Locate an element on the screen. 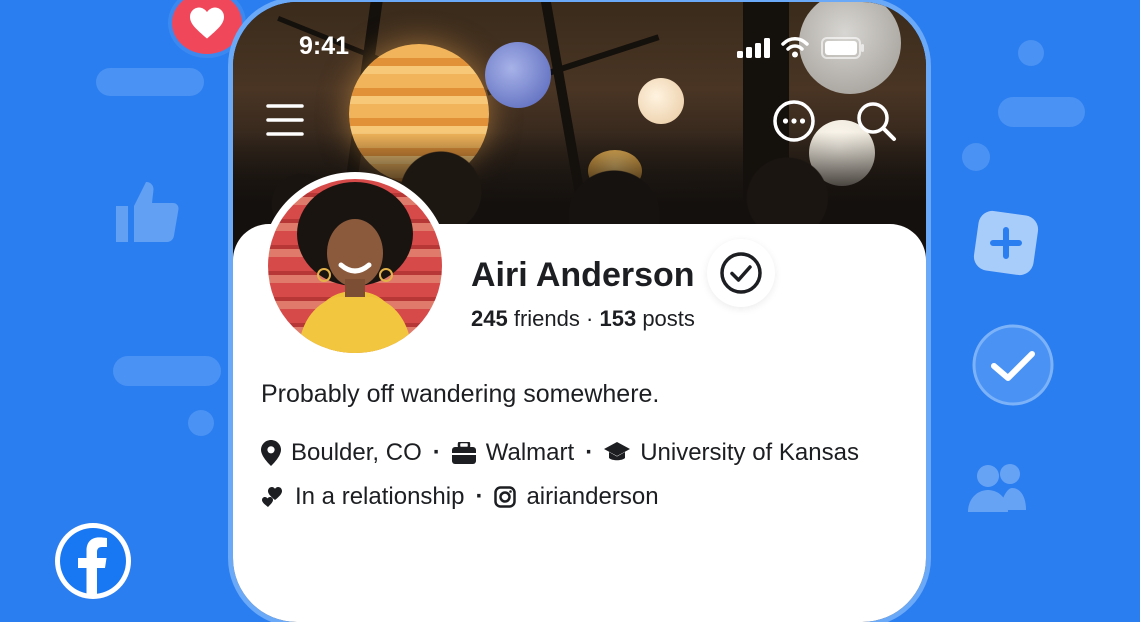 The height and width of the screenshot is (622, 1140). facebook-logo-badge is located at coordinates (93, 561).